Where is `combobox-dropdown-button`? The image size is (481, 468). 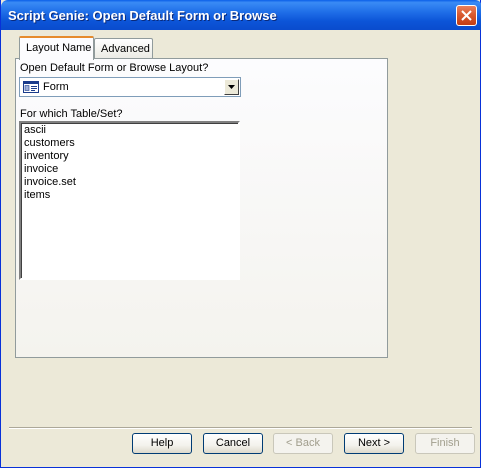 combobox-dropdown-button is located at coordinates (231, 87).